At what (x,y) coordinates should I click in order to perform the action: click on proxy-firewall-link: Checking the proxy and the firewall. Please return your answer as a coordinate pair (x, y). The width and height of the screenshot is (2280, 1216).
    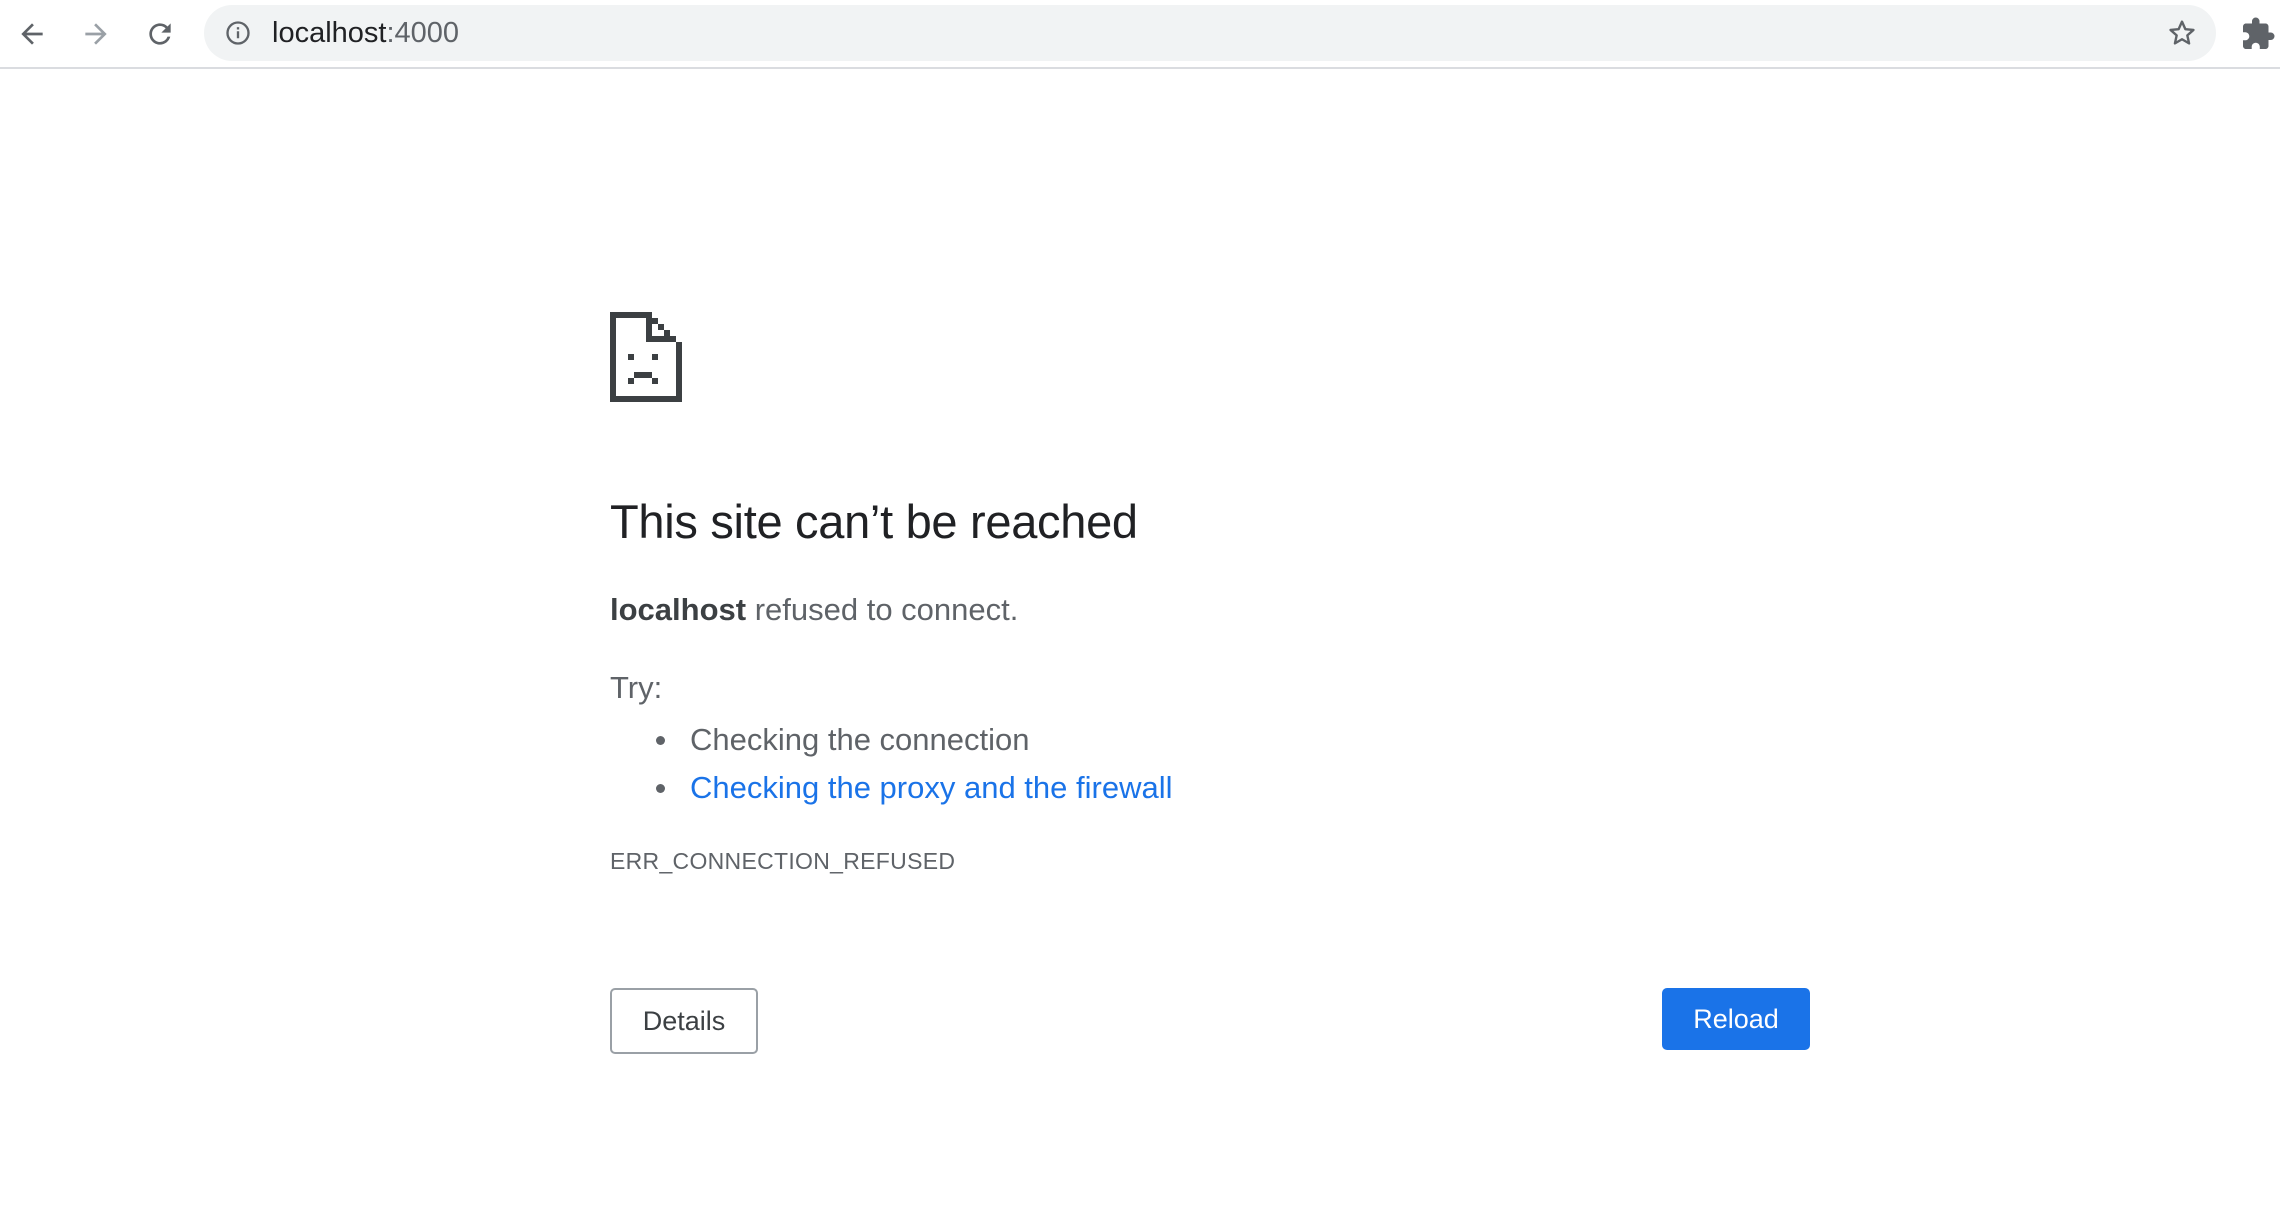
    Looking at the image, I should click on (931, 787).